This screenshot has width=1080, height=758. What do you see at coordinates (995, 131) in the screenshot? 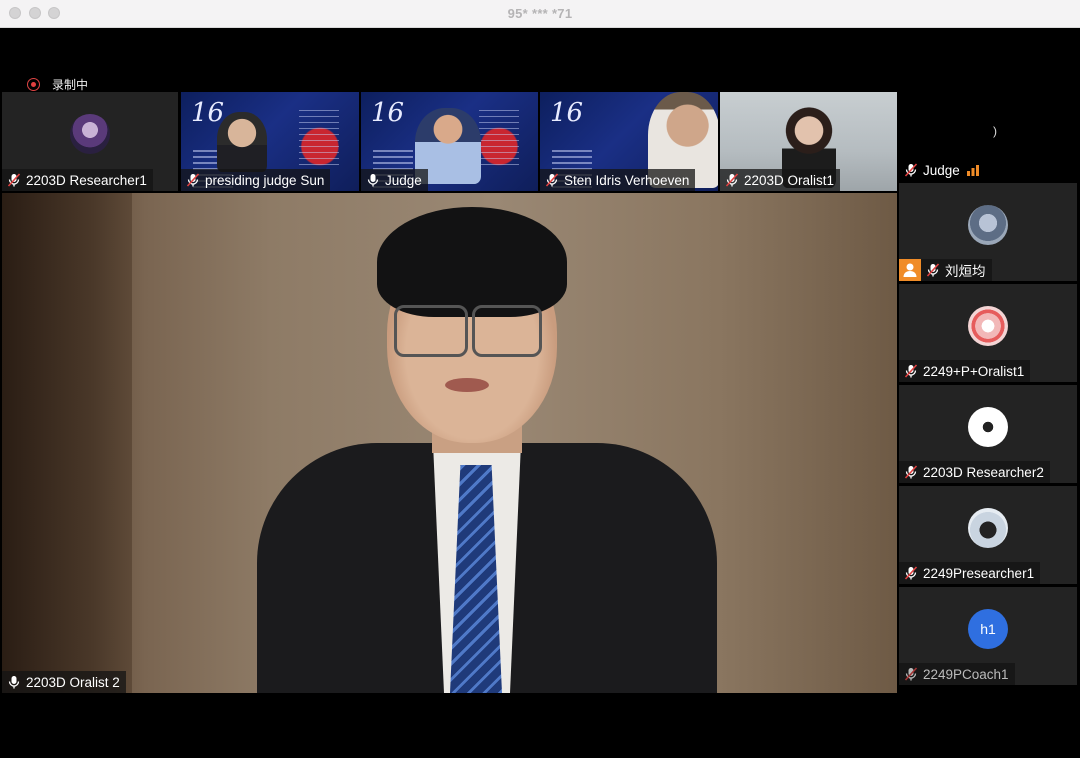
I see `partial-text: )` at bounding box center [995, 131].